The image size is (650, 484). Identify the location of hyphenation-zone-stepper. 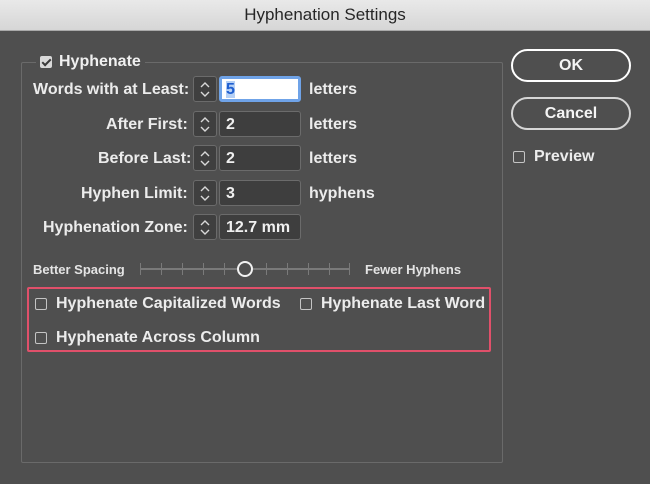
(205, 227).